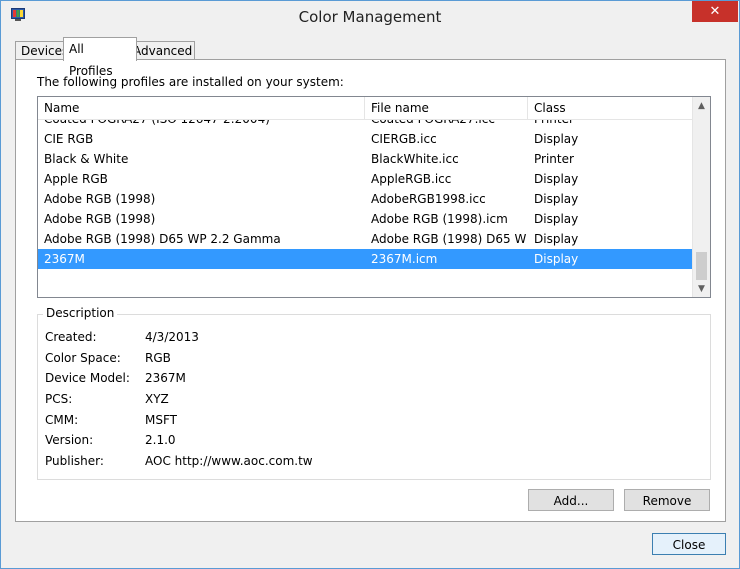 Image resolution: width=740 pixels, height=569 pixels. What do you see at coordinates (610, 108) in the screenshot?
I see `column-header-class: Class` at bounding box center [610, 108].